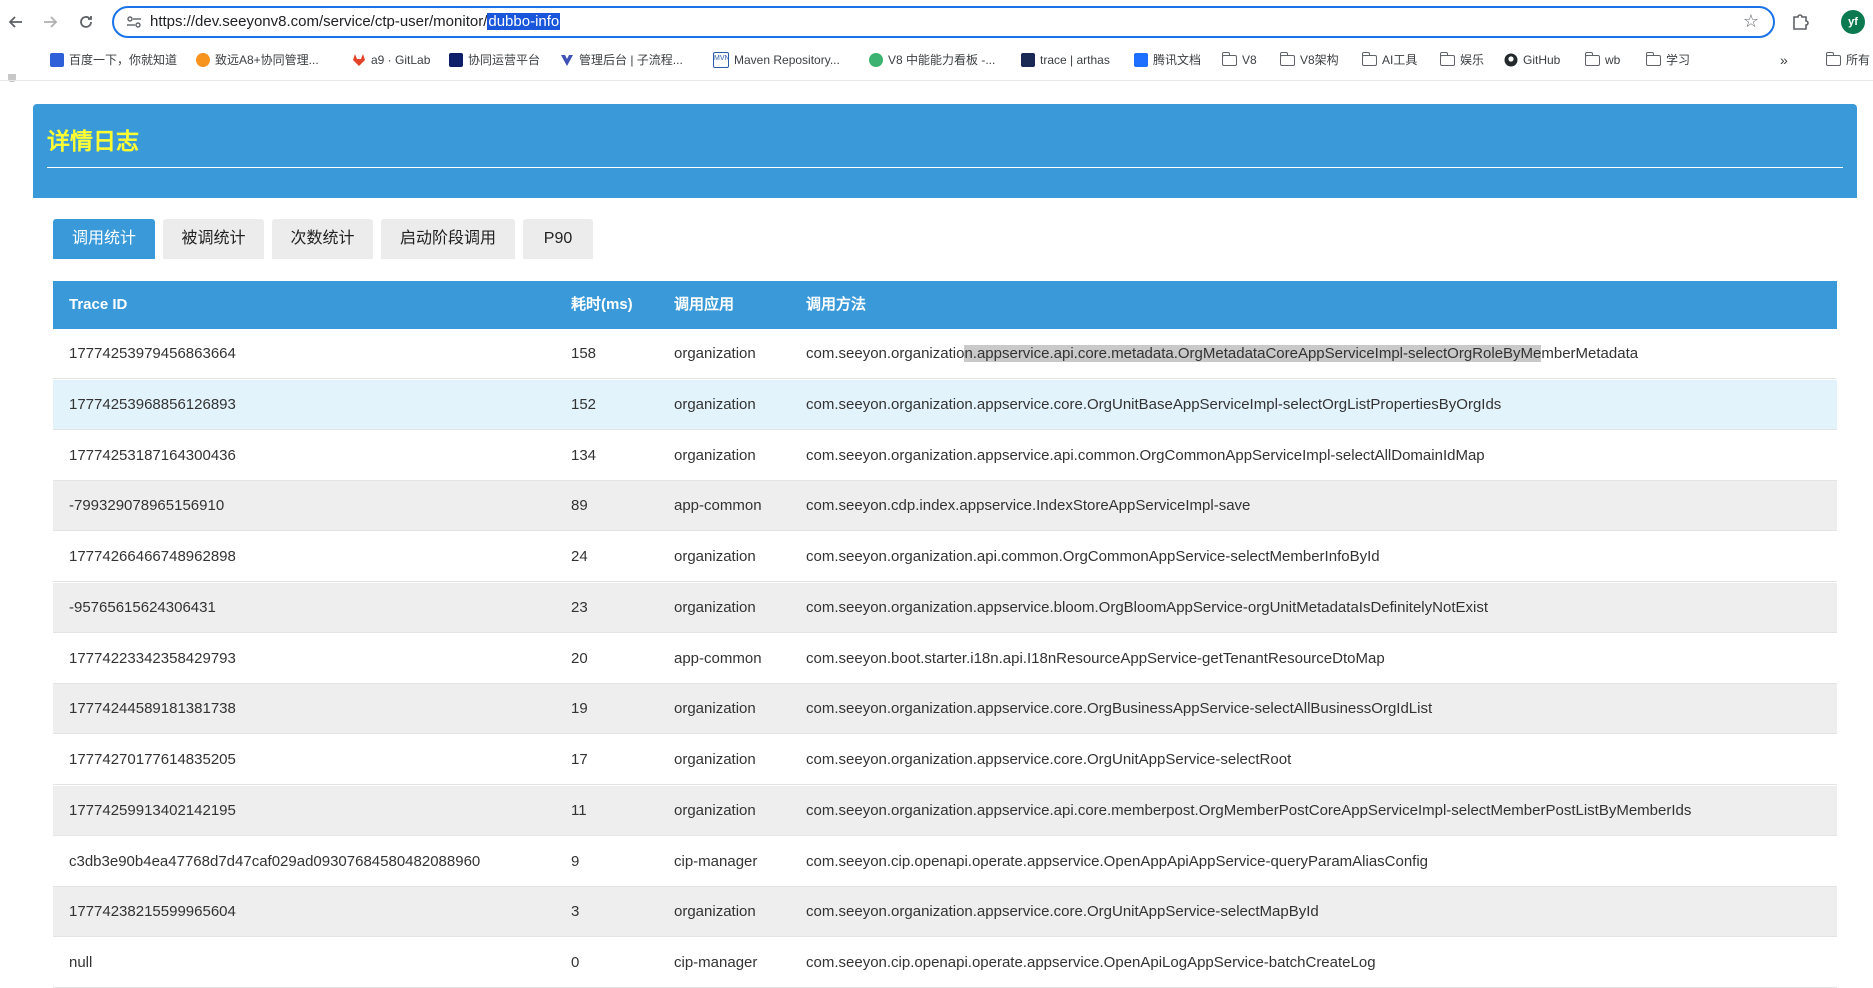  I want to click on bookmark-folder-v8: V8, so click(1239, 60).